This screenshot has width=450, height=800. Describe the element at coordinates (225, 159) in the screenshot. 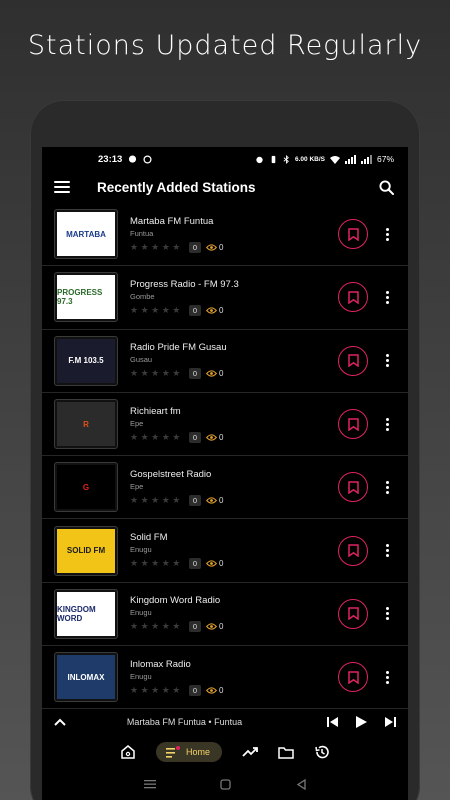

I see `status-bar: 23:13 6.00 KB/S 67%` at that location.